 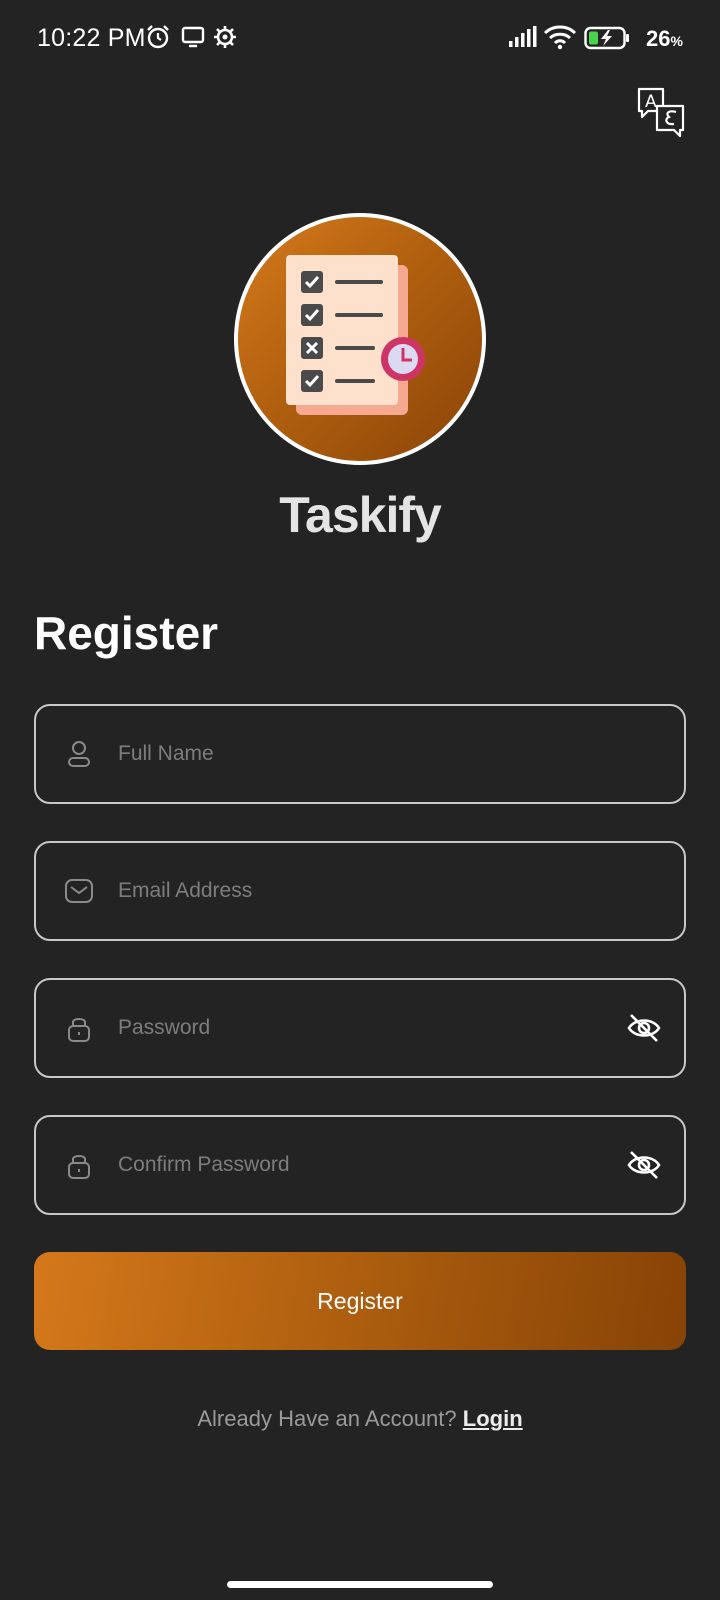 I want to click on screen-cast-icon, so click(x=193, y=37).